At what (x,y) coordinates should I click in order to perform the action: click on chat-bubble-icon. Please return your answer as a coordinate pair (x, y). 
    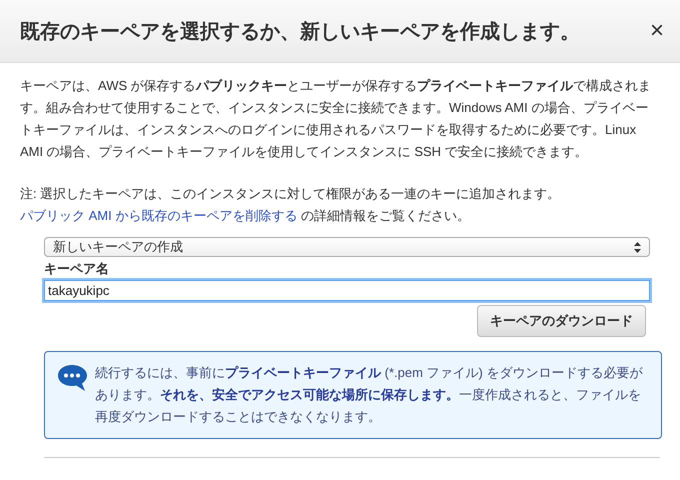
    Looking at the image, I should click on (72, 378).